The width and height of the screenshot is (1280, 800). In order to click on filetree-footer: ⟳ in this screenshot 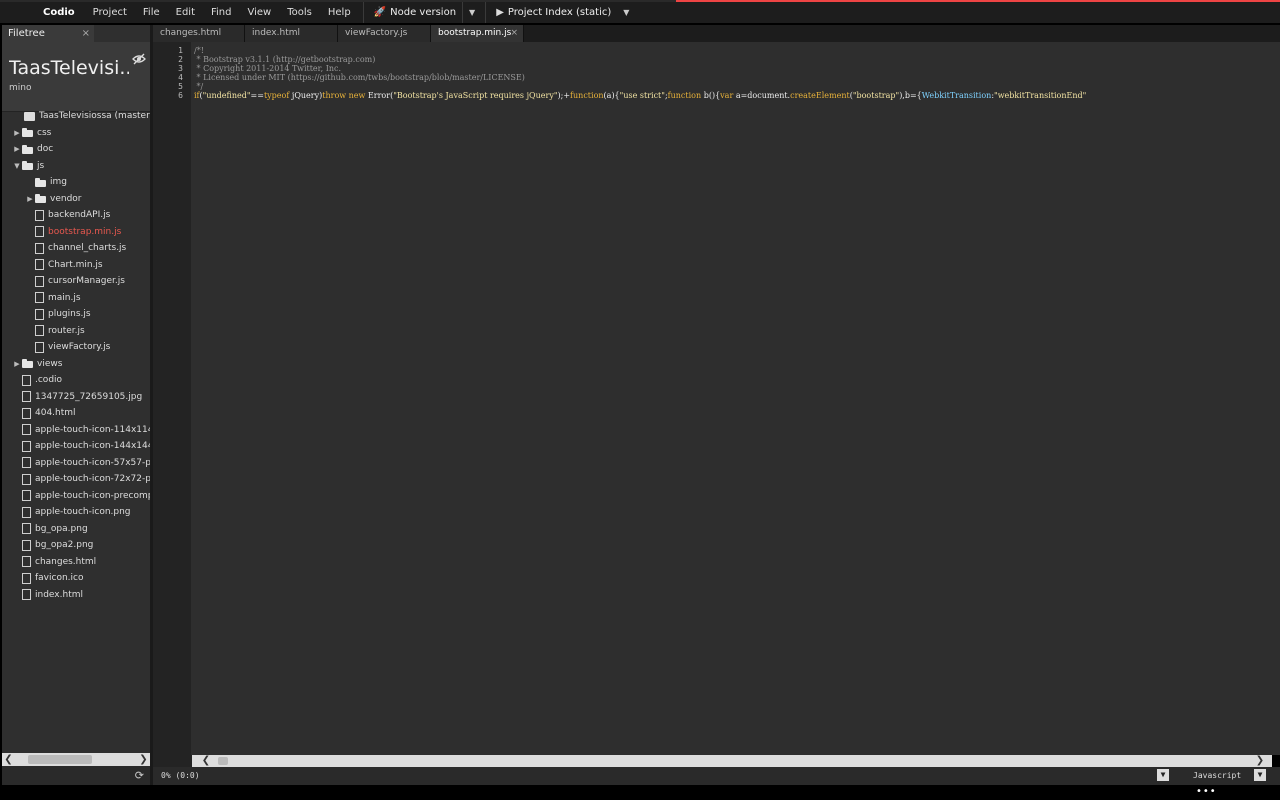, I will do `click(76, 775)`.